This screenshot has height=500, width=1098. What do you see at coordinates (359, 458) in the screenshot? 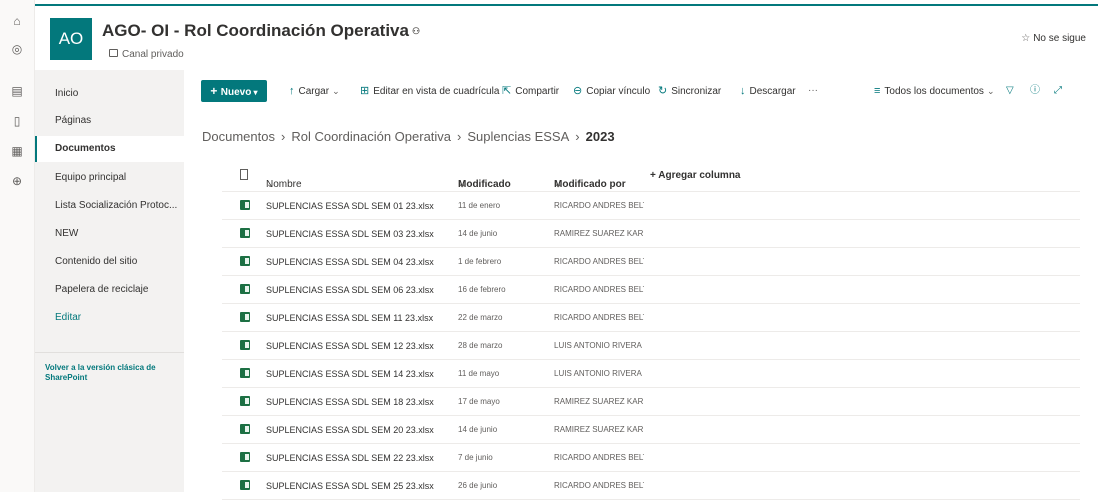
I see `file-name: SUPLENCIAS ESSA SDL SEM 22 23.xlsx` at bounding box center [359, 458].